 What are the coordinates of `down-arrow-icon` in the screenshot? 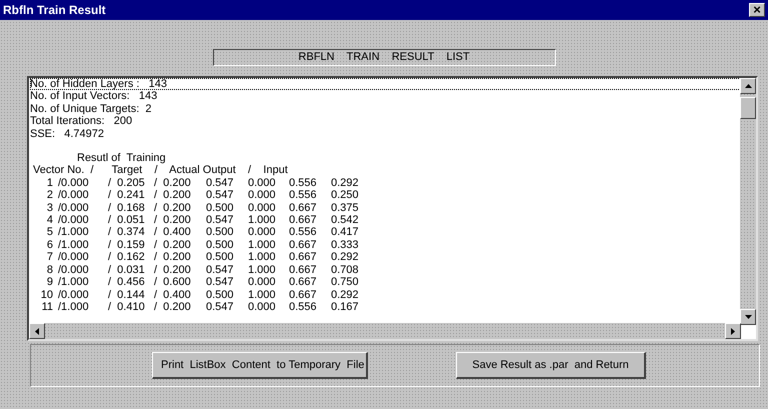 It's located at (748, 317).